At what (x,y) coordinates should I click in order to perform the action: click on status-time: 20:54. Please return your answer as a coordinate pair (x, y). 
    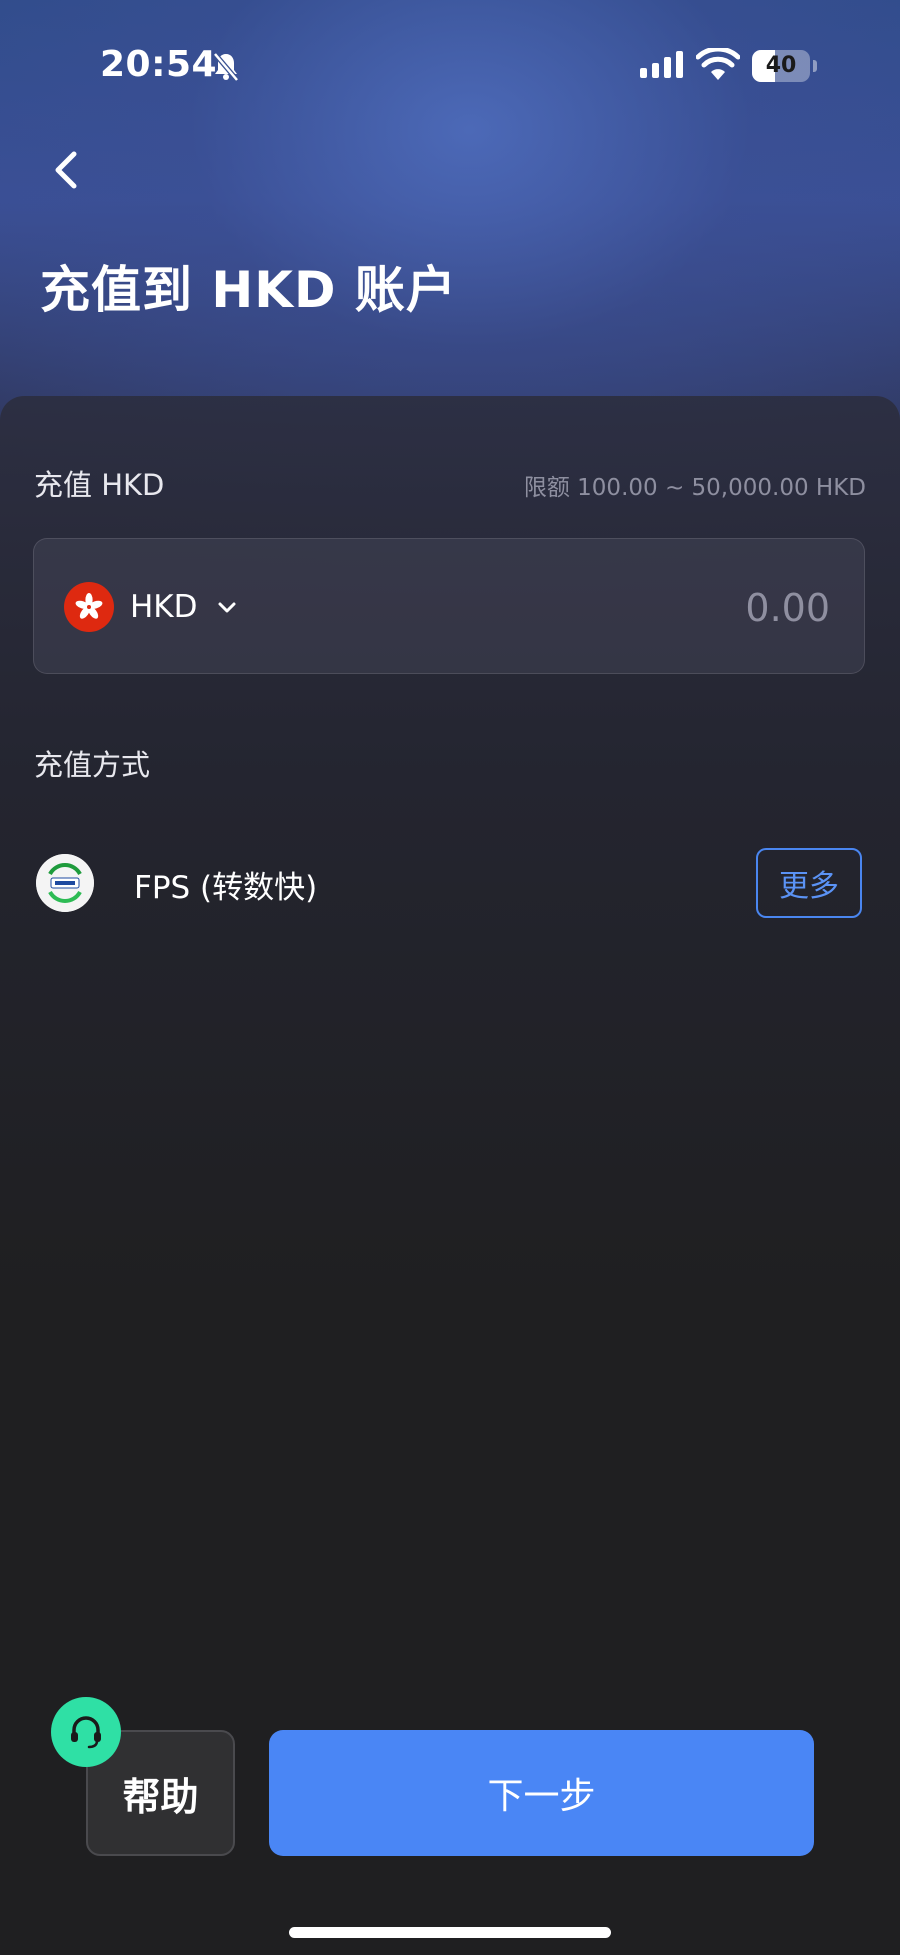
    Looking at the image, I should click on (159, 64).